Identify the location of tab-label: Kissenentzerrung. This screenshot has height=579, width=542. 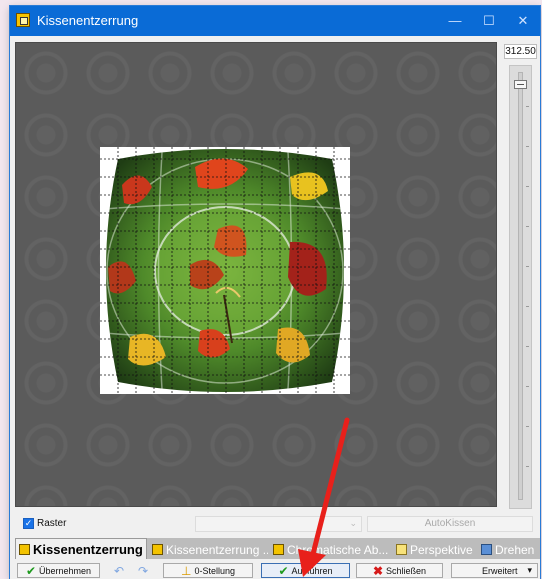
(88, 549).